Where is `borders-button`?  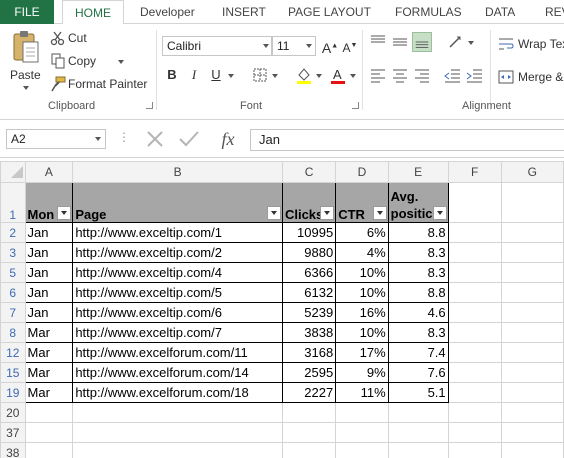 borders-button is located at coordinates (260, 75).